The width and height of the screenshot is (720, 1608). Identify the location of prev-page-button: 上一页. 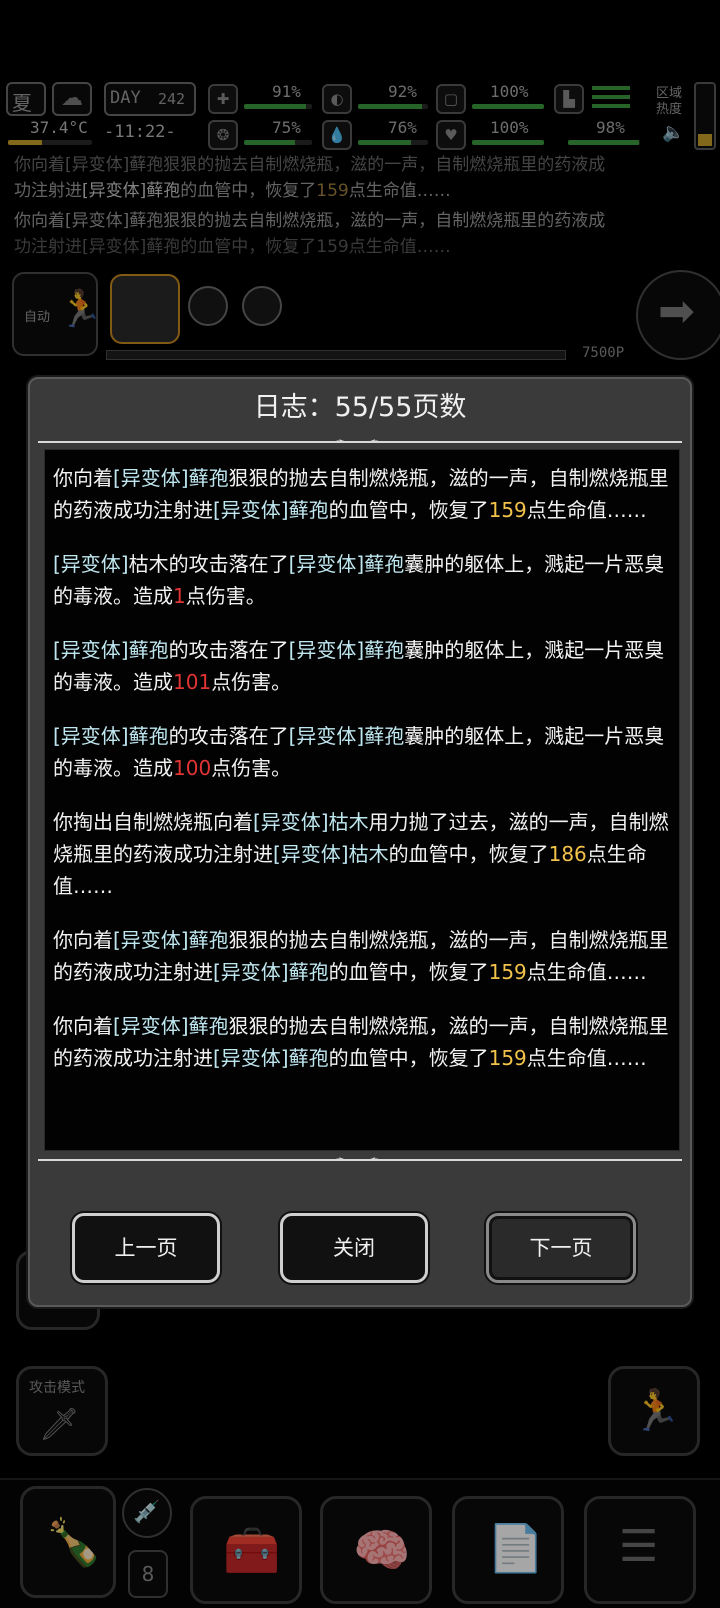
(146, 1248).